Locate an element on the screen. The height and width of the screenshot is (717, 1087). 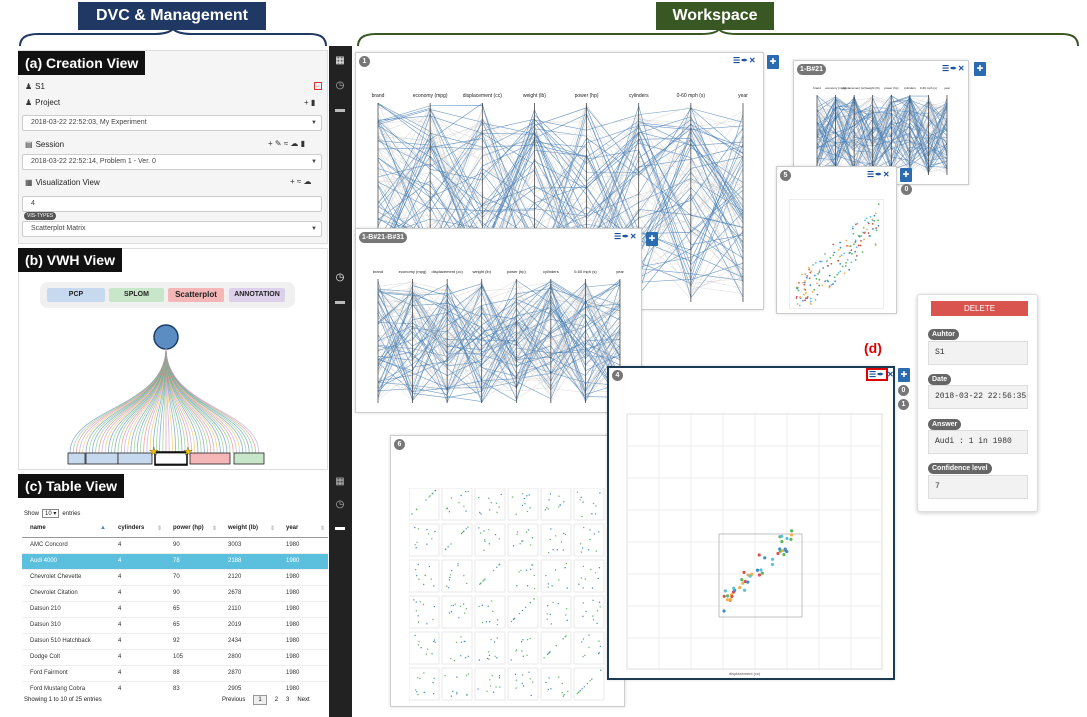
table-row: AMC Concord 4 90 3003 1980 is located at coordinates (175, 544).